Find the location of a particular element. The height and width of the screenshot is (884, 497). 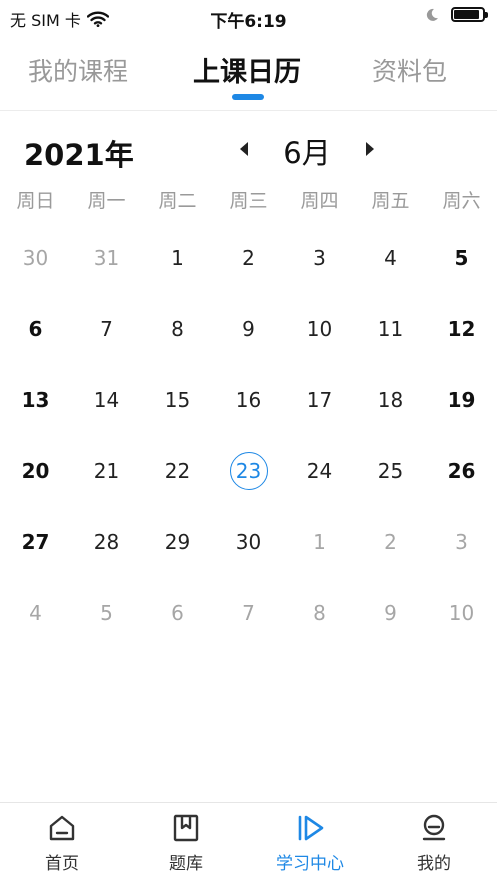

calendar-day-number: 25 is located at coordinates (390, 470).